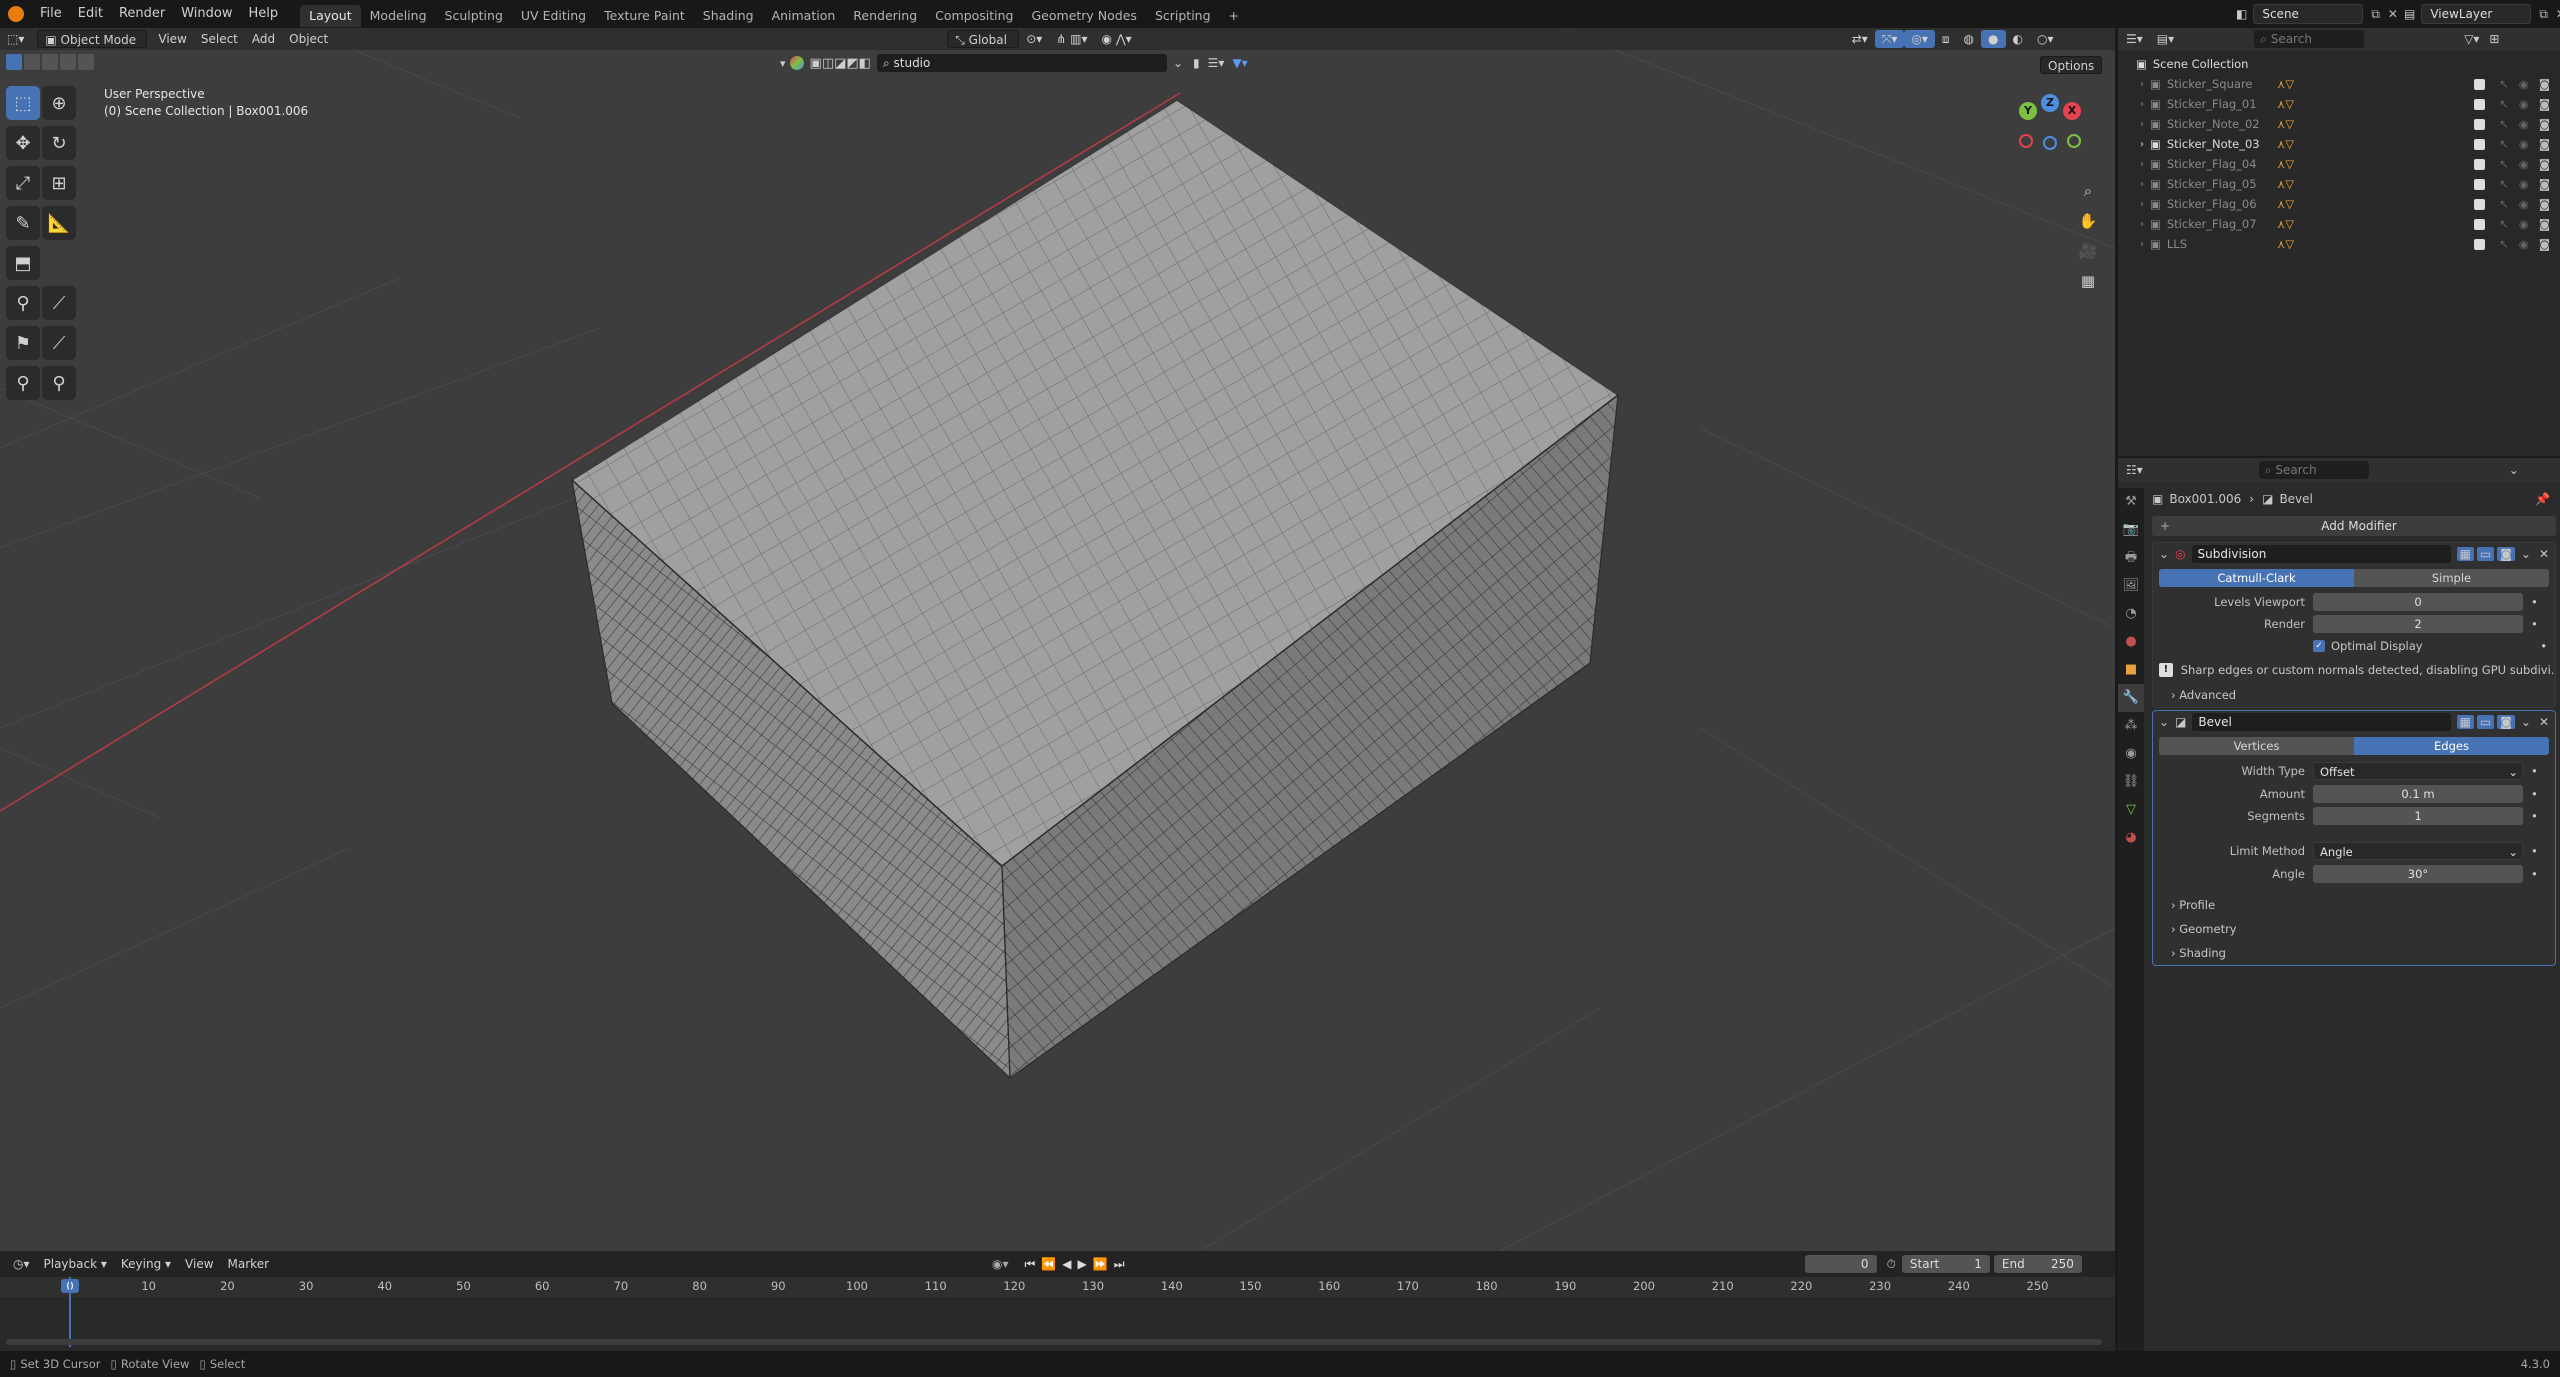 The image size is (2560, 1377). Describe the element at coordinates (2354, 695) in the screenshot. I see `advanced-subpanel: › Advanced` at that location.